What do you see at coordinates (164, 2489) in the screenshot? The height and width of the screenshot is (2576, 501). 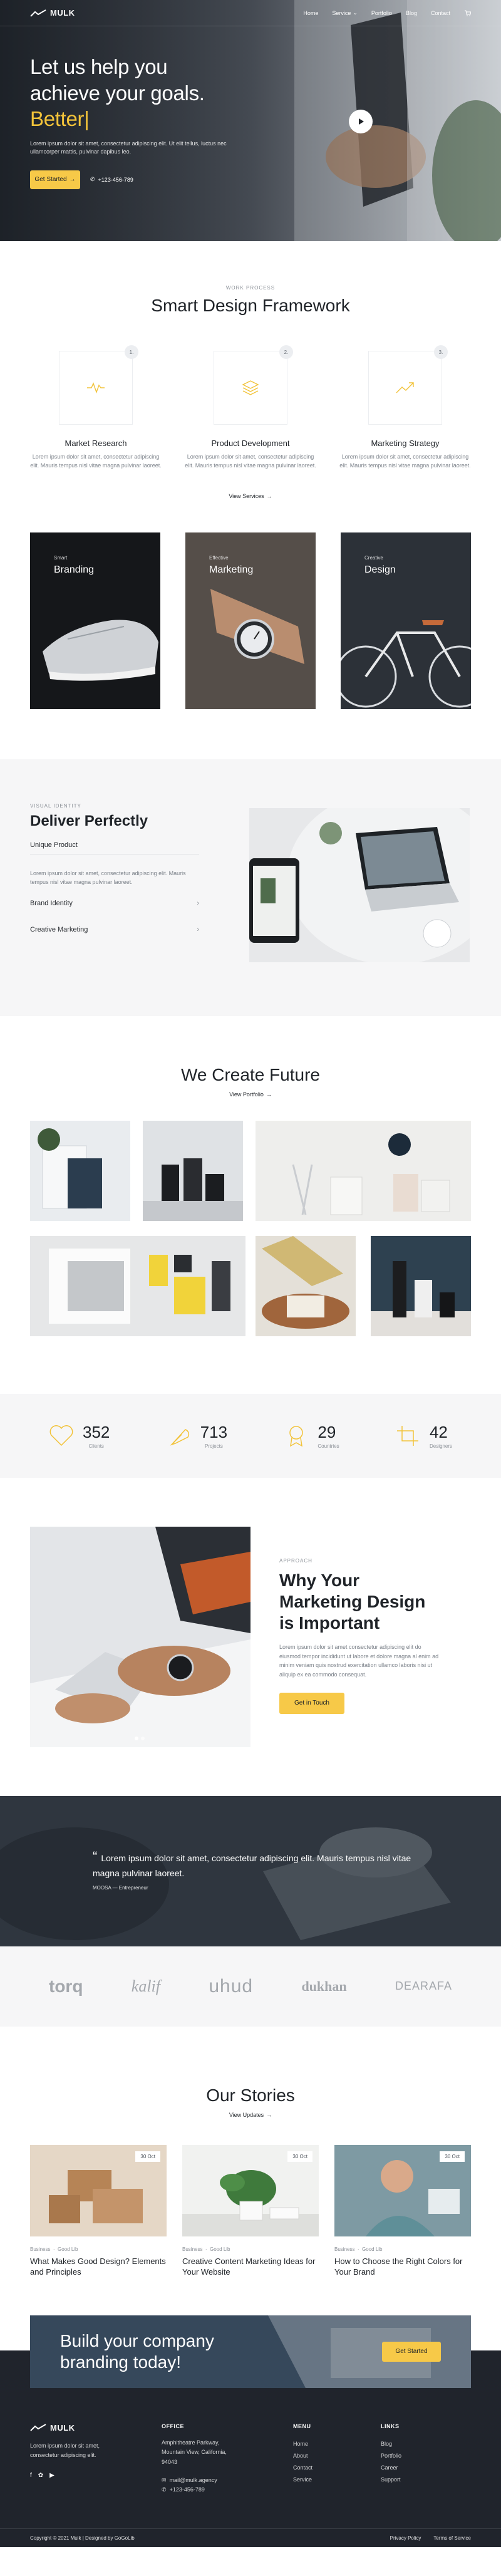 I see `phone-icon: ✆` at bounding box center [164, 2489].